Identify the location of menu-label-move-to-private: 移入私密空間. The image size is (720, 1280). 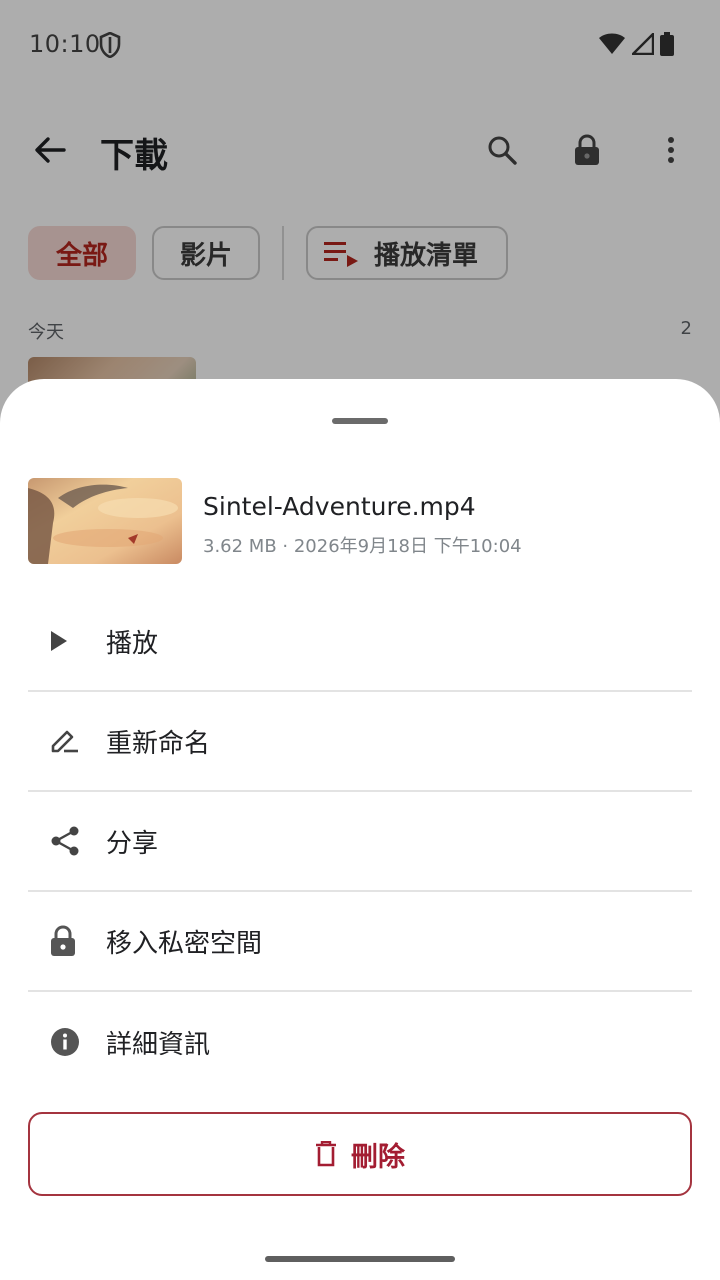
(184, 943).